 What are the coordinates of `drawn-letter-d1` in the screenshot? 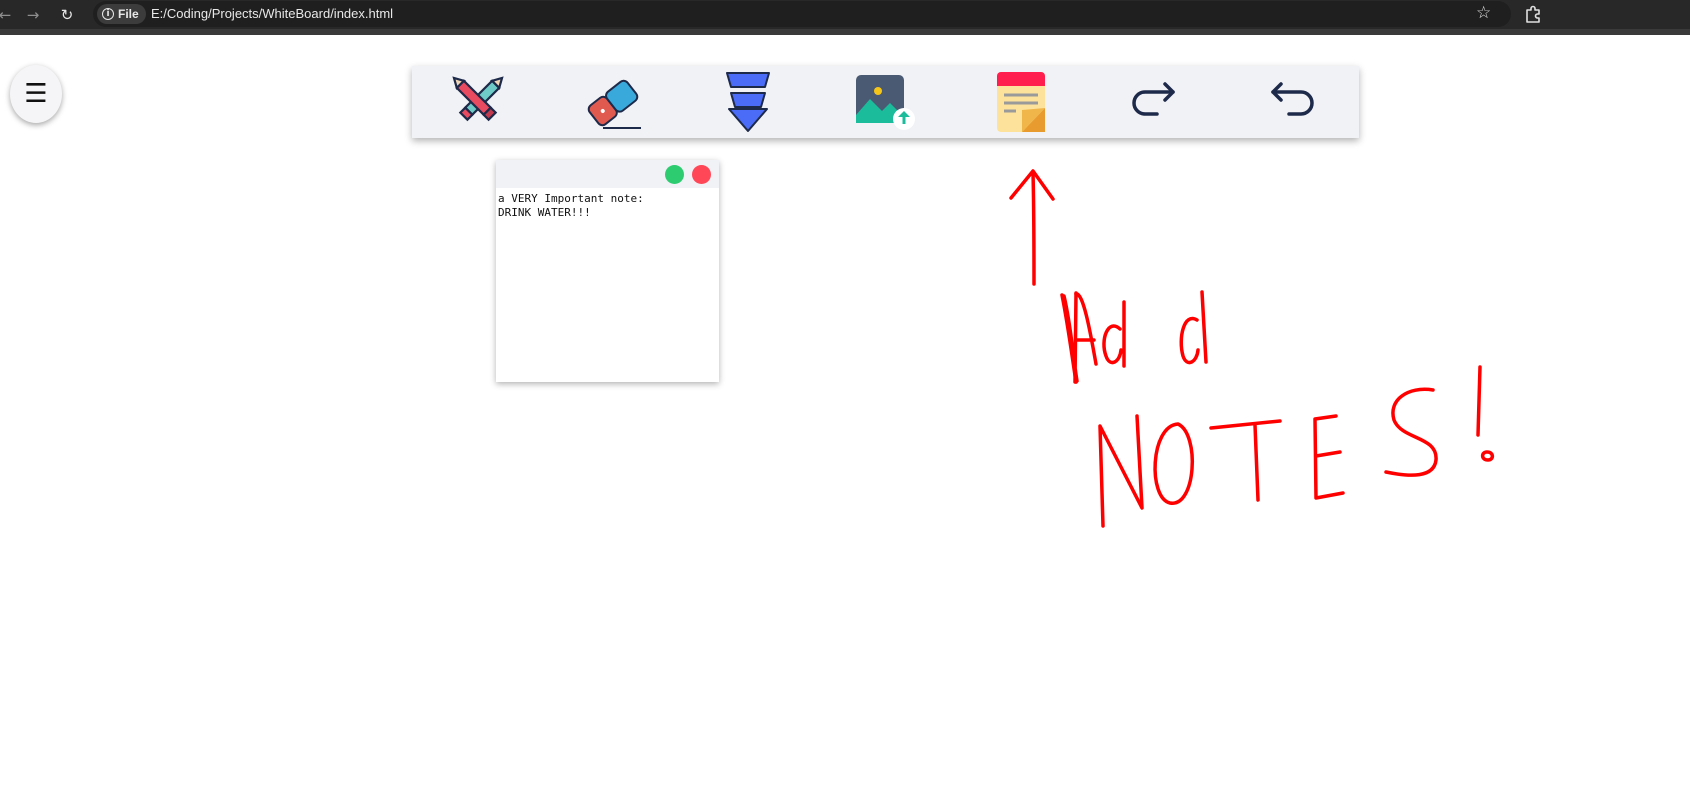 It's located at (1114, 334).